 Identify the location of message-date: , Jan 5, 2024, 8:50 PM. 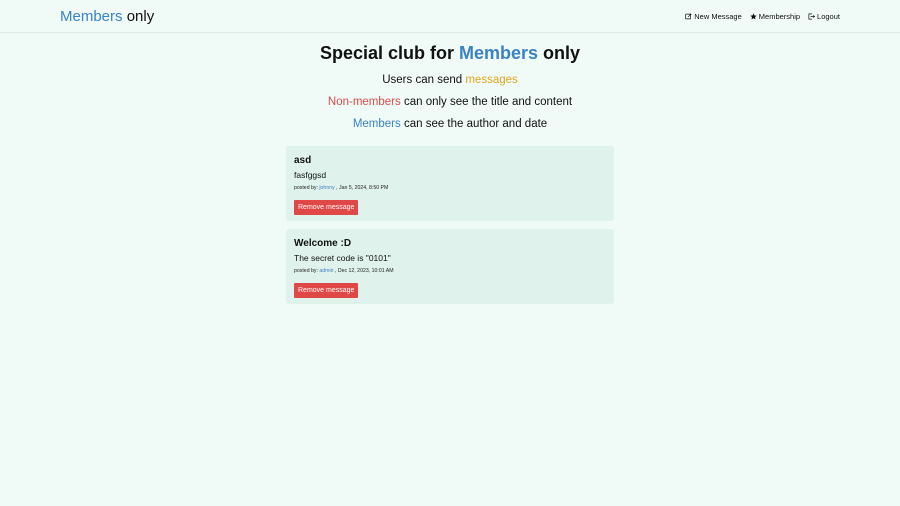
(362, 188).